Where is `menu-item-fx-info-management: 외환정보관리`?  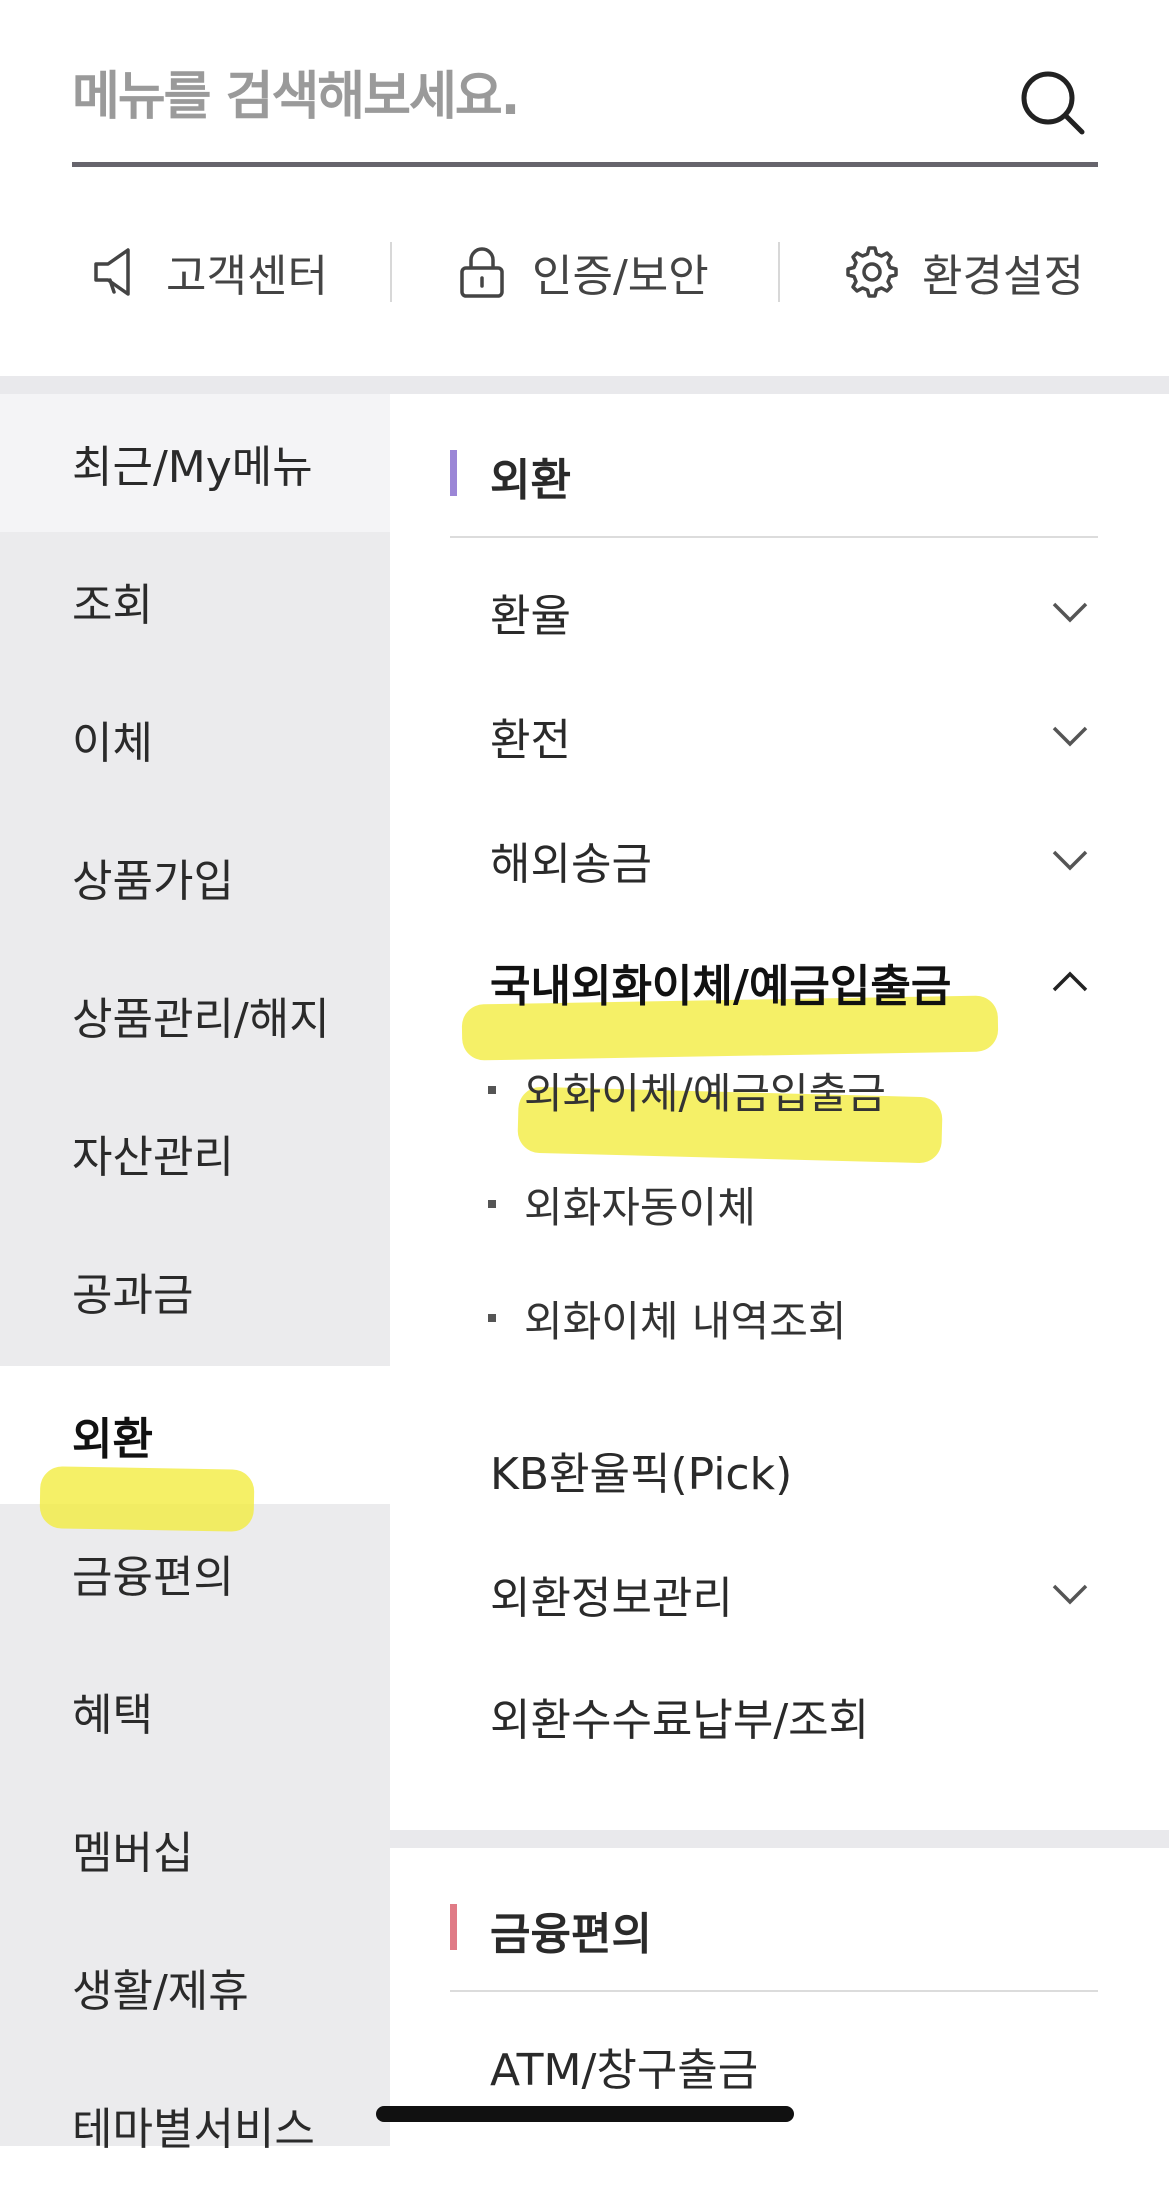 menu-item-fx-info-management: 외환정보관리 is located at coordinates (794, 1594).